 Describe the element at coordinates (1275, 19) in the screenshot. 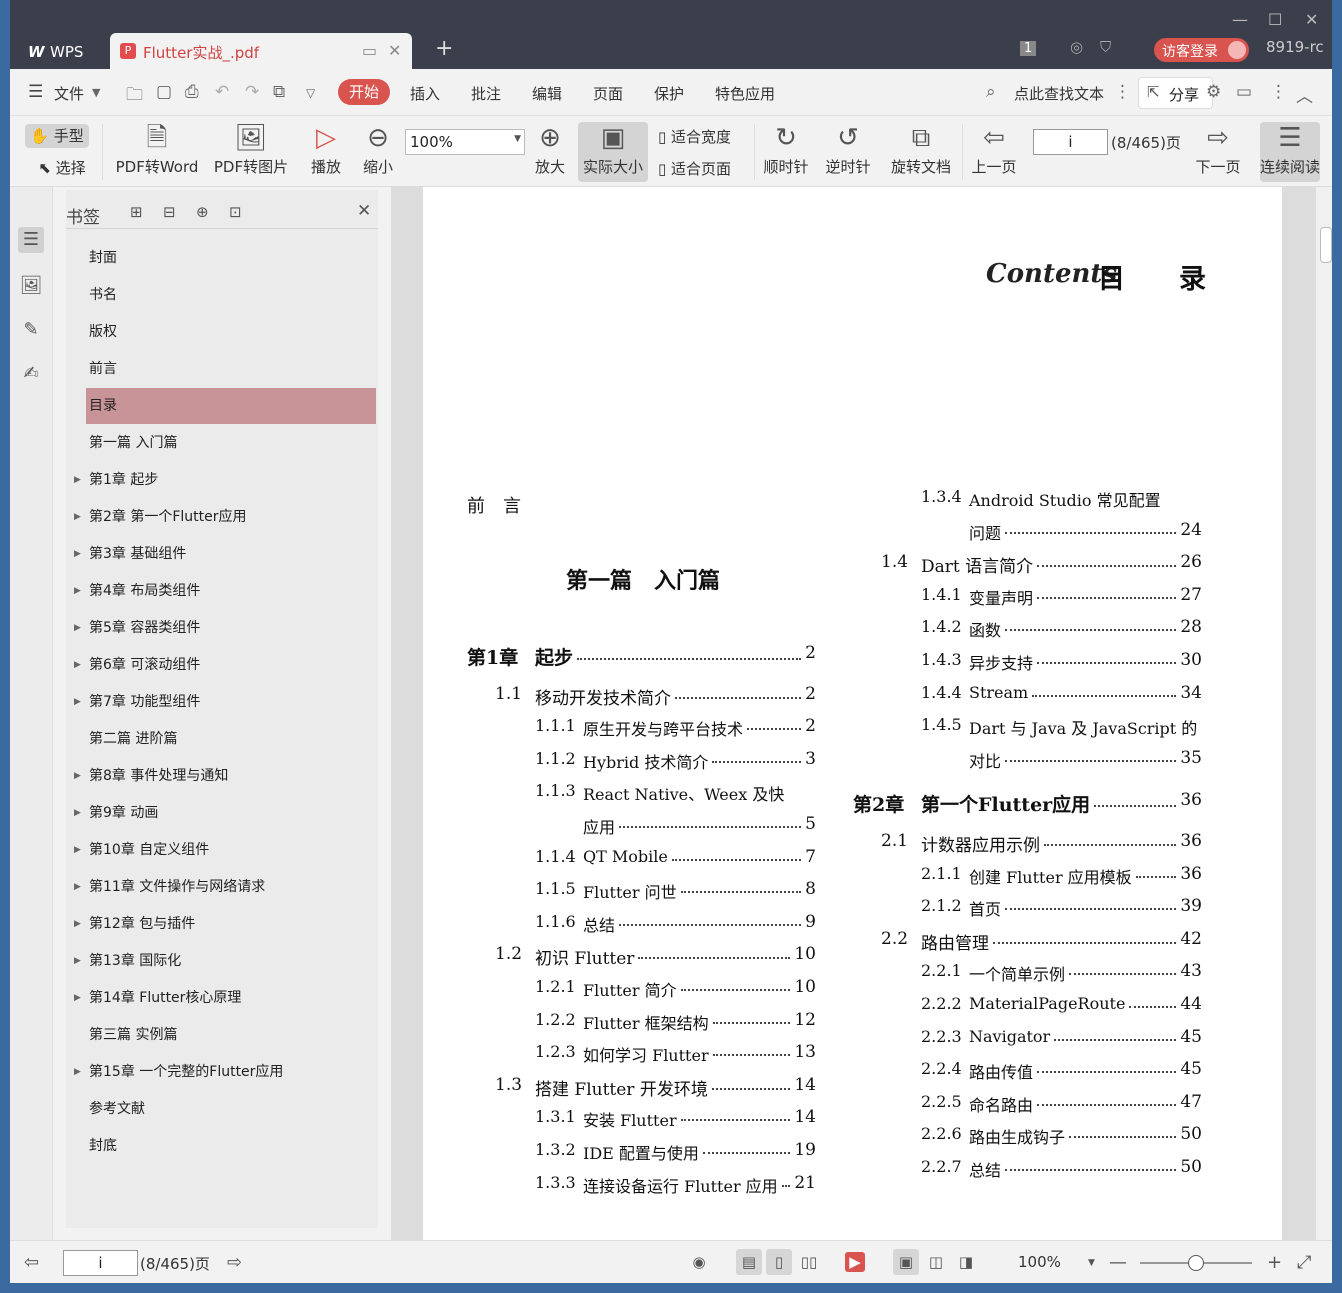

I see `maximize-icon: ☐` at that location.